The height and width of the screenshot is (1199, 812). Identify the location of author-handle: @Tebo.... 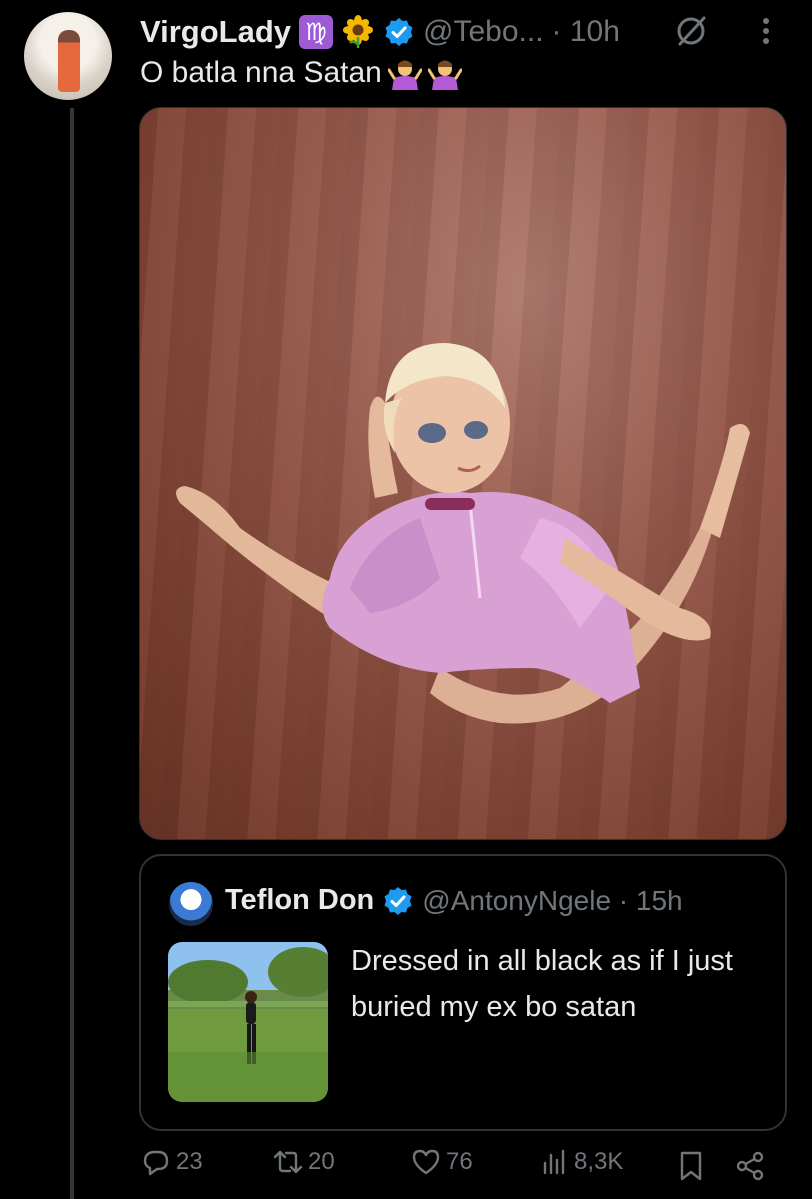
(483, 32).